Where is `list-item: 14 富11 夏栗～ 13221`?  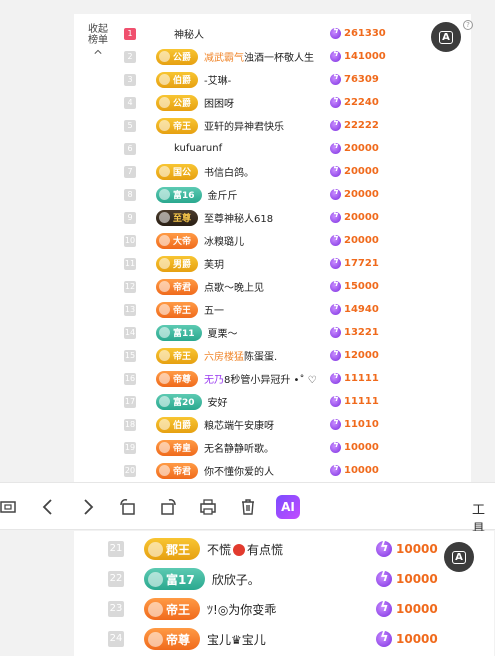 list-item: 14 富11 夏栗～ 13221 is located at coordinates (293, 332).